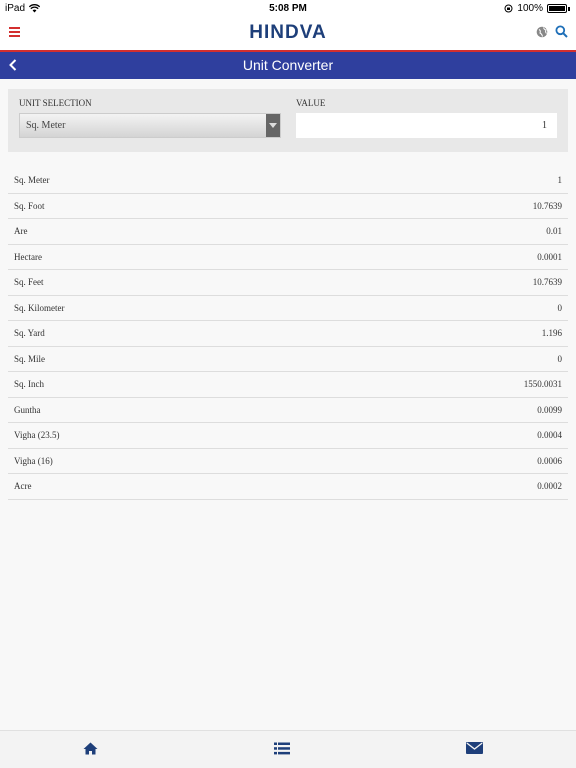 The image size is (576, 768). Describe the element at coordinates (311, 103) in the screenshot. I see `value-label: VALUE` at that location.